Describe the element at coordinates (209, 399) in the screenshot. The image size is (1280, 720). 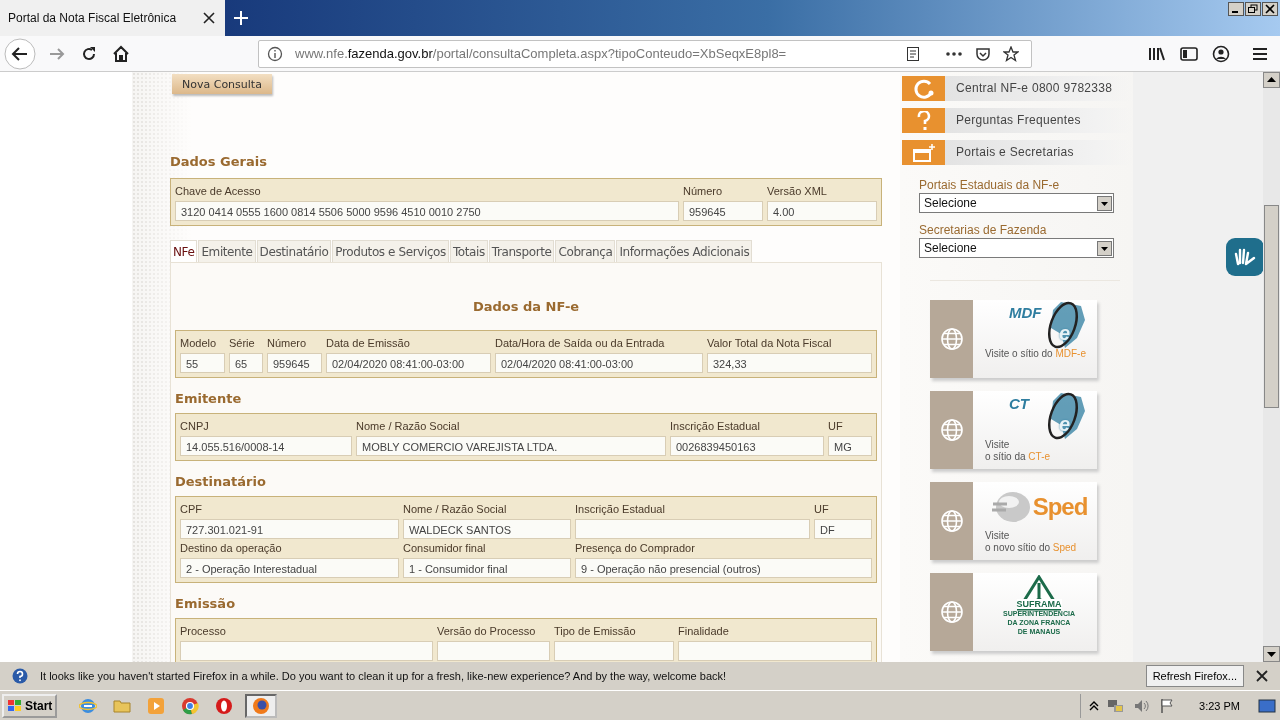
I see `section-heading: Emitente` at that location.